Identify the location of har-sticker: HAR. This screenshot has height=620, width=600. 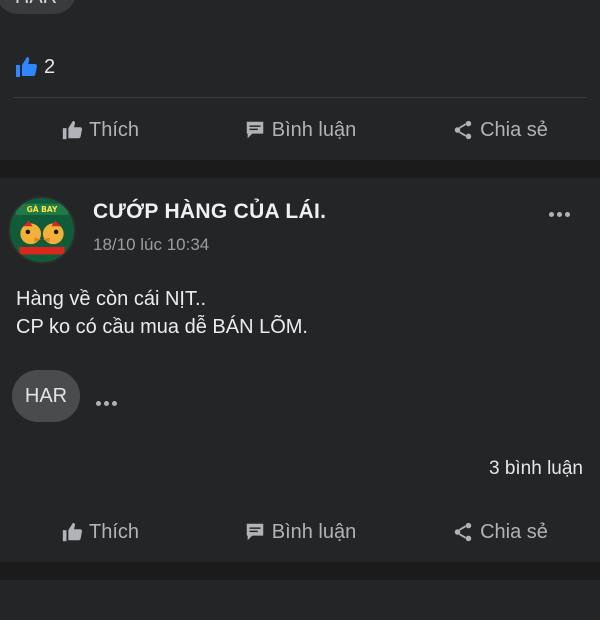
(46, 396).